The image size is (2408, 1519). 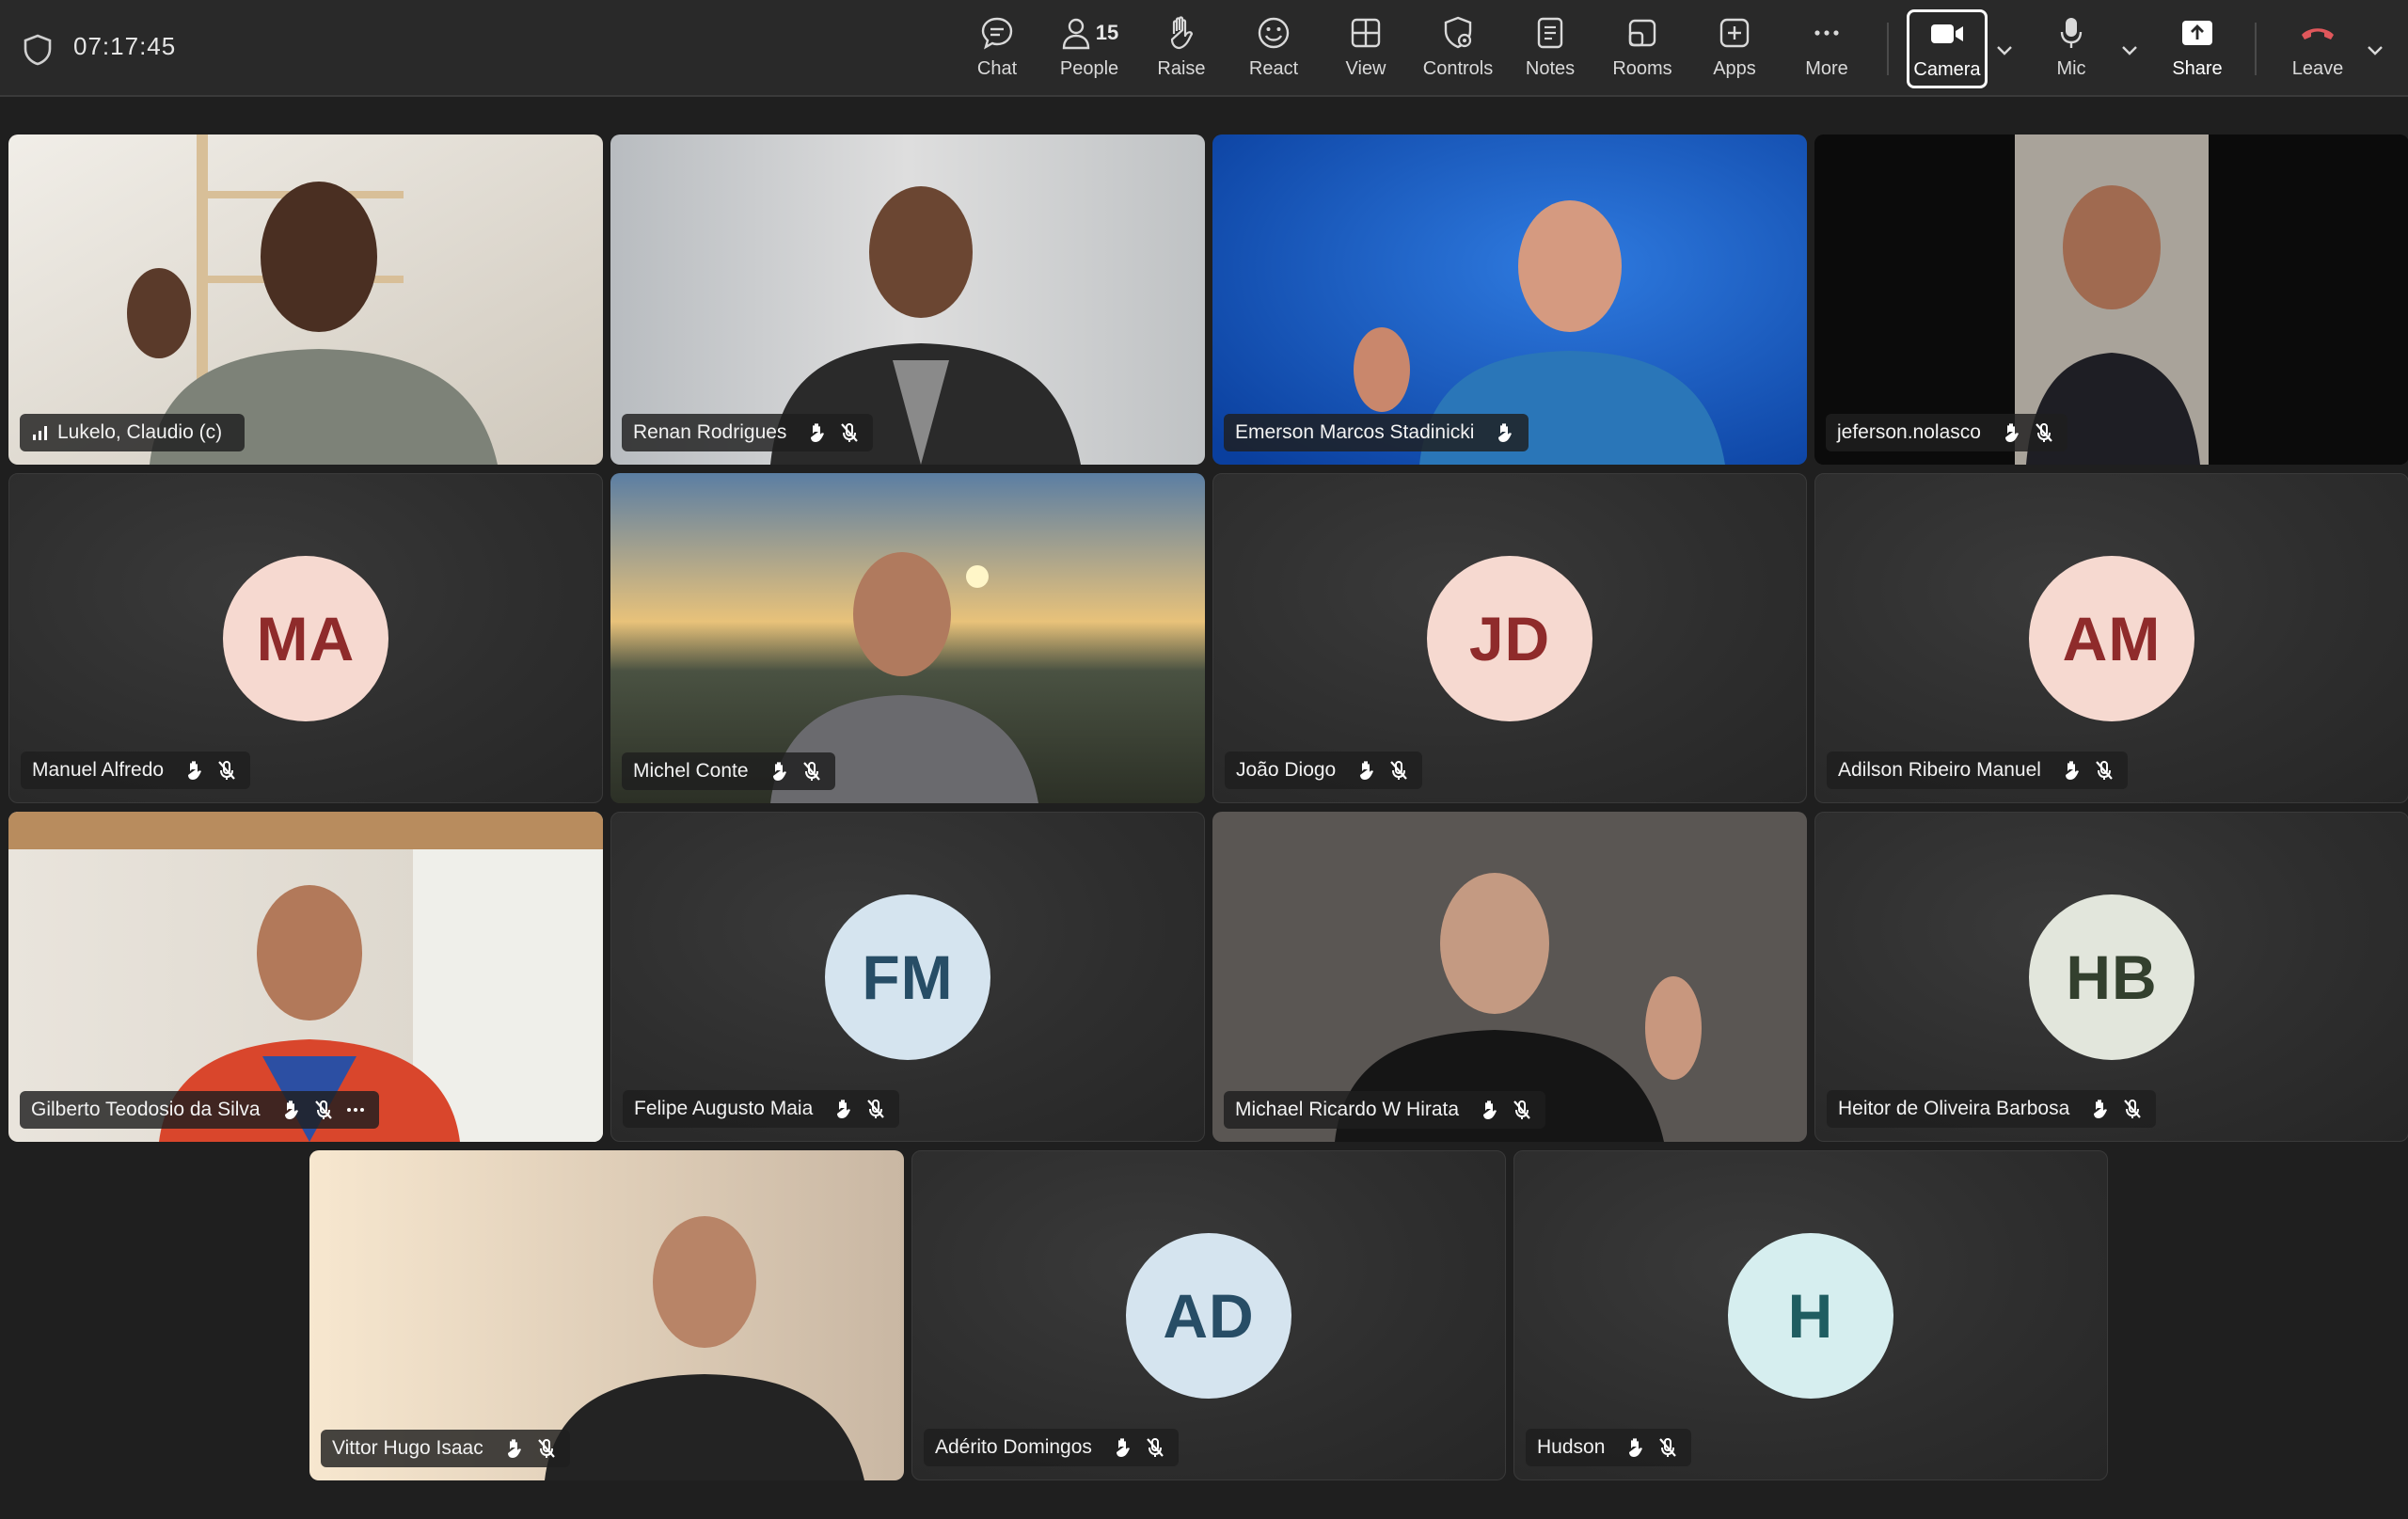 I want to click on apps-label: Apps, so click(x=1735, y=68).